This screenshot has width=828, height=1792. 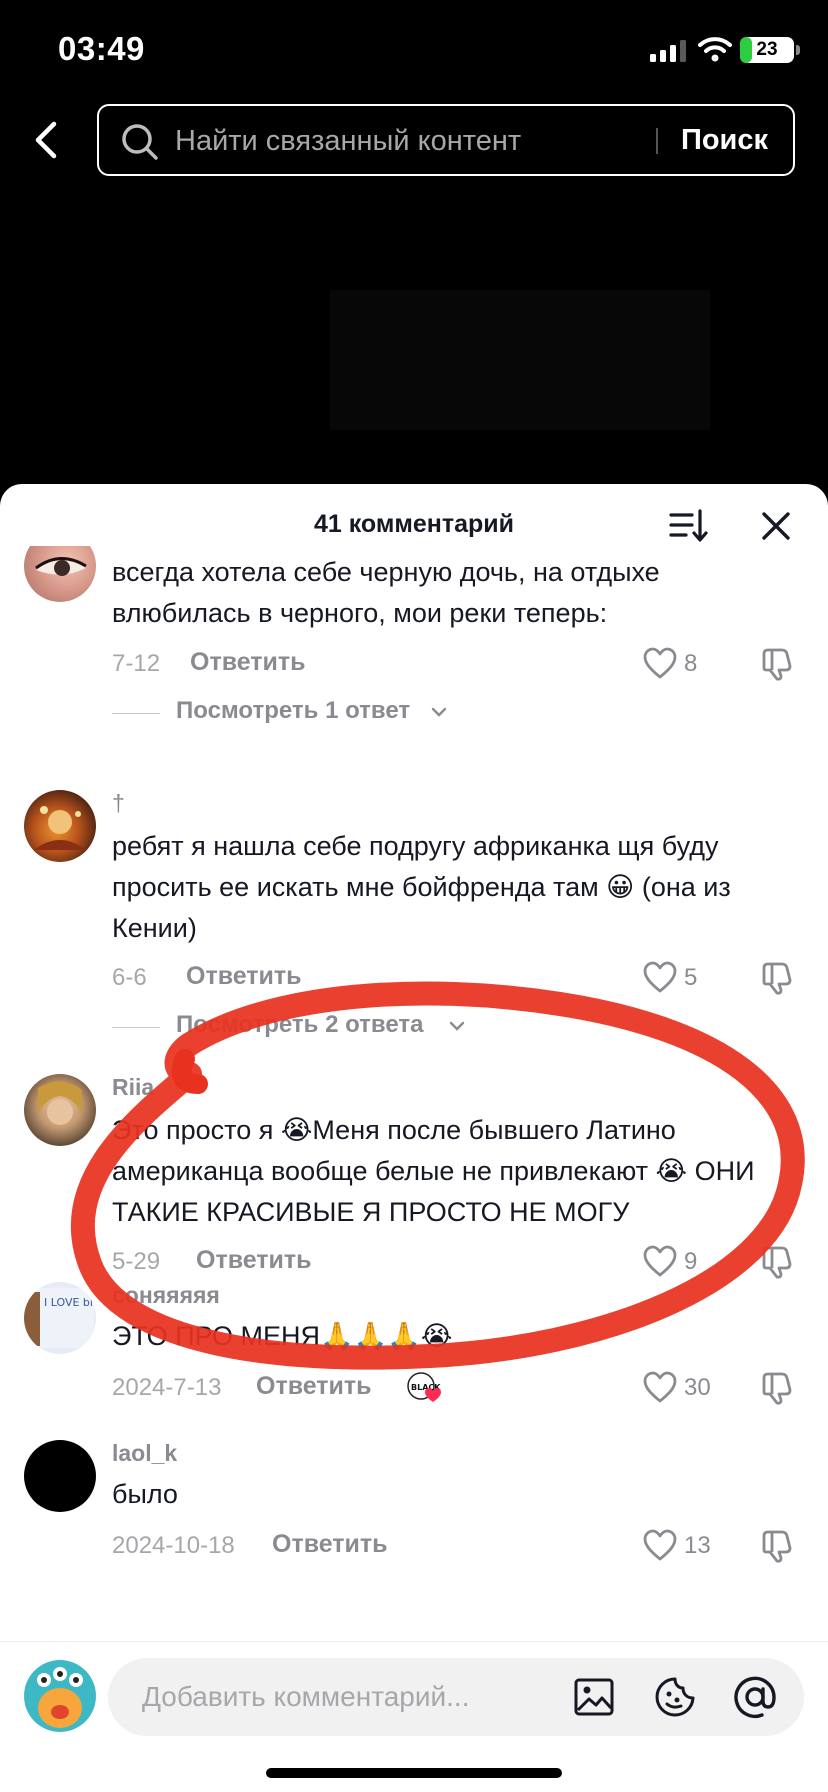 What do you see at coordinates (520, 360) in the screenshot?
I see `video-background` at bounding box center [520, 360].